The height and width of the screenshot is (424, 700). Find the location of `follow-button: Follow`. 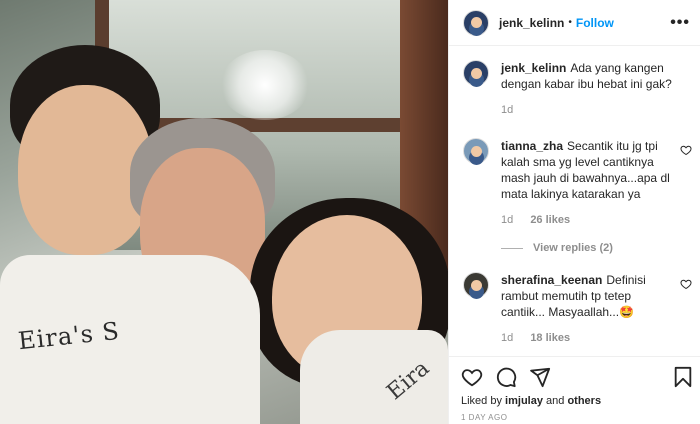

follow-button: Follow is located at coordinates (595, 23).